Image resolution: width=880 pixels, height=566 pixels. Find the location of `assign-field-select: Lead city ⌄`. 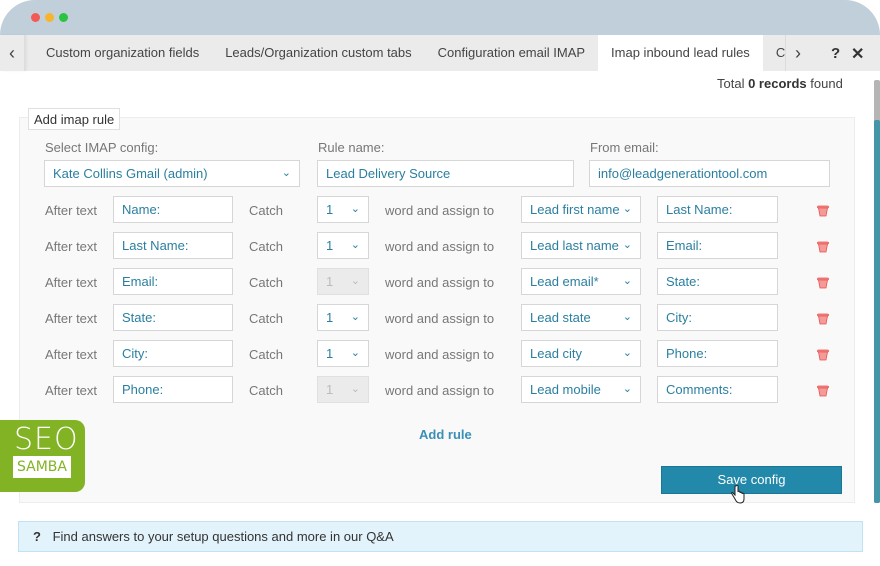

assign-field-select: Lead city ⌄ is located at coordinates (581, 353).